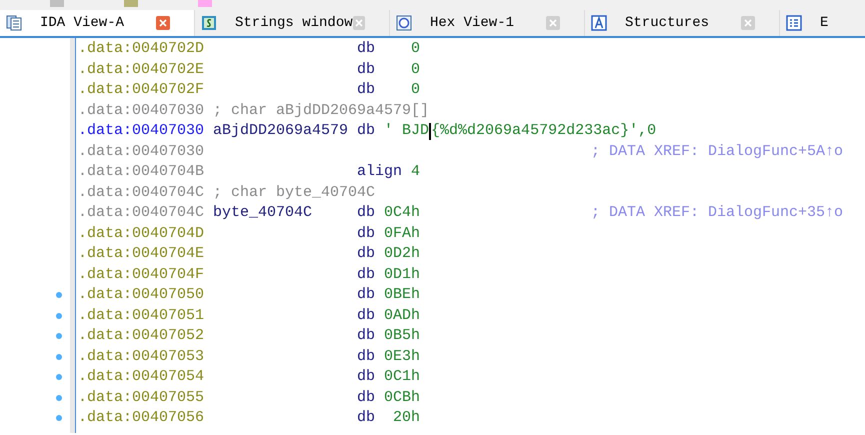  I want to click on circle-icon, so click(404, 23).